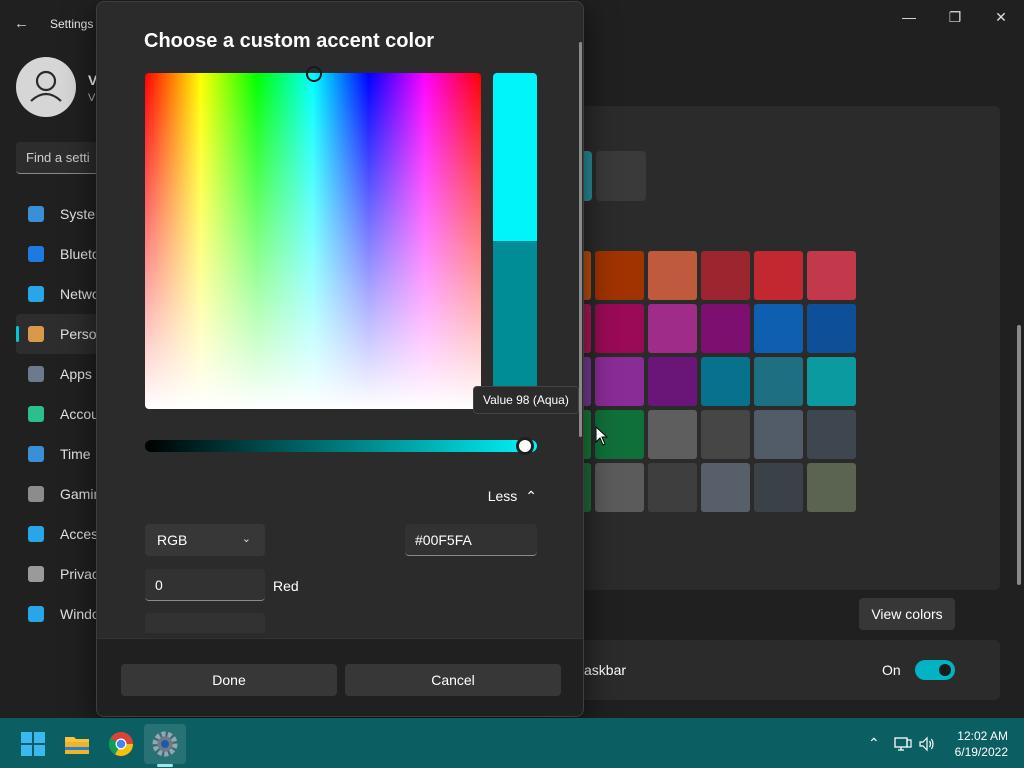 The height and width of the screenshot is (768, 1024). What do you see at coordinates (935, 670) in the screenshot?
I see `accent-taskbar-toggle` at bounding box center [935, 670].